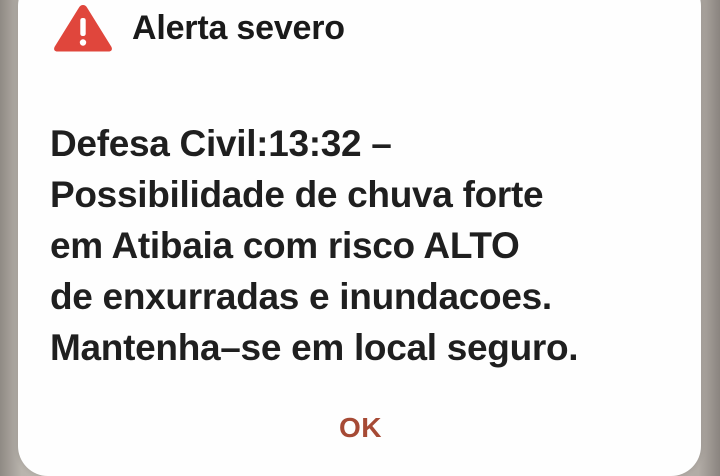 The image size is (720, 476). I want to click on message-line: Mantenha–se em local seguro., so click(314, 347).